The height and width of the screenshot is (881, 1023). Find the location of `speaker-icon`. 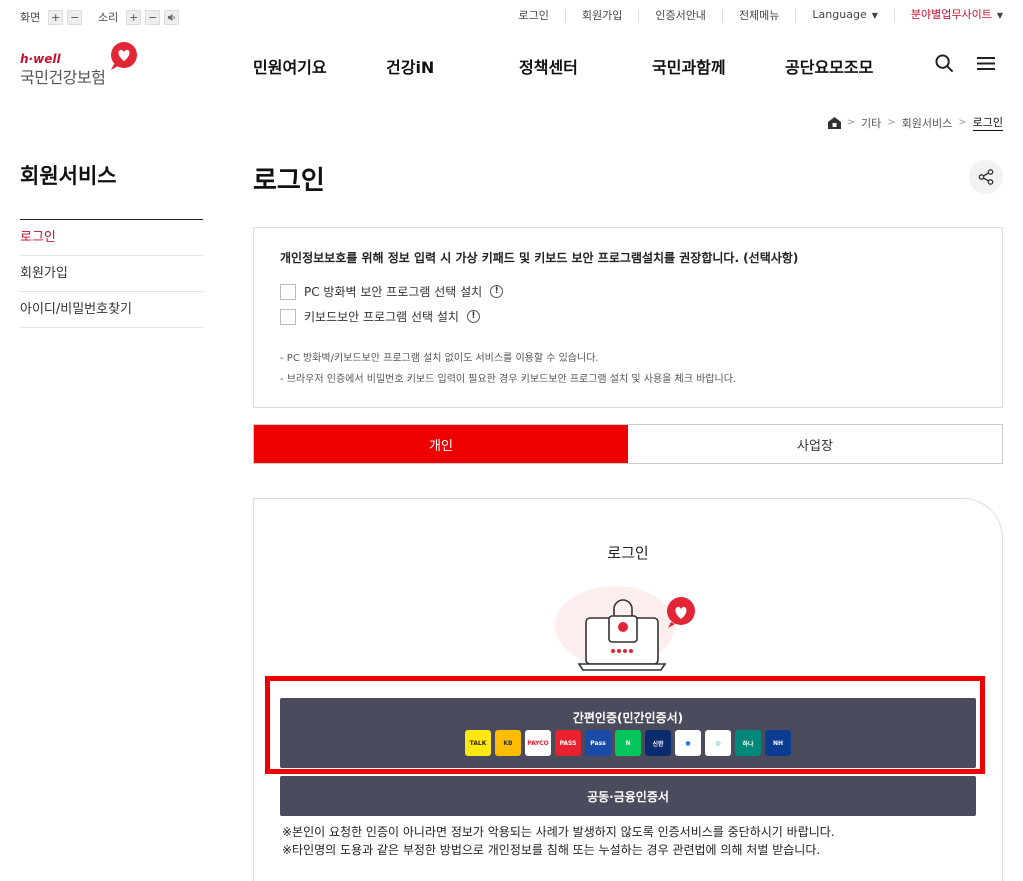

speaker-icon is located at coordinates (172, 17).